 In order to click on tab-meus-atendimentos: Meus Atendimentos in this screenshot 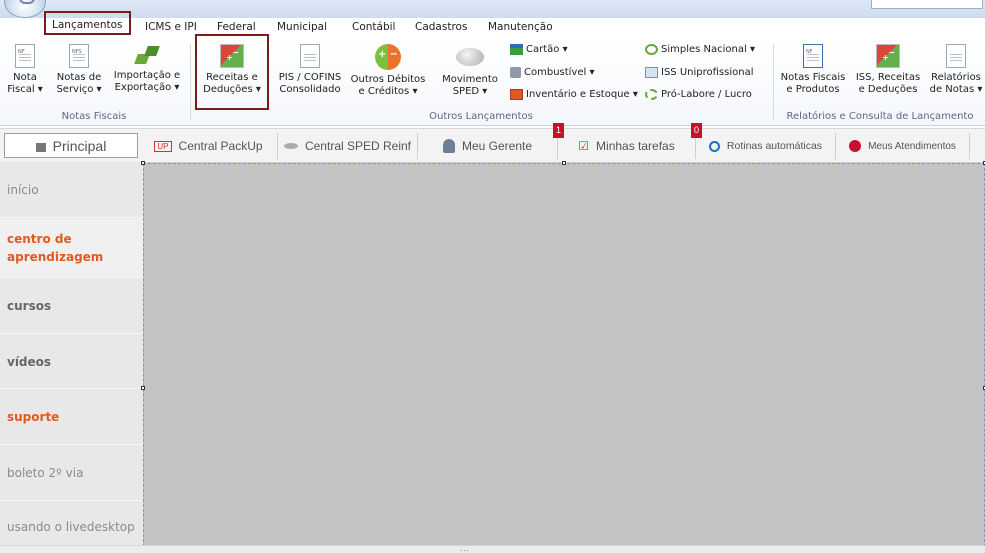, I will do `click(903, 146)`.